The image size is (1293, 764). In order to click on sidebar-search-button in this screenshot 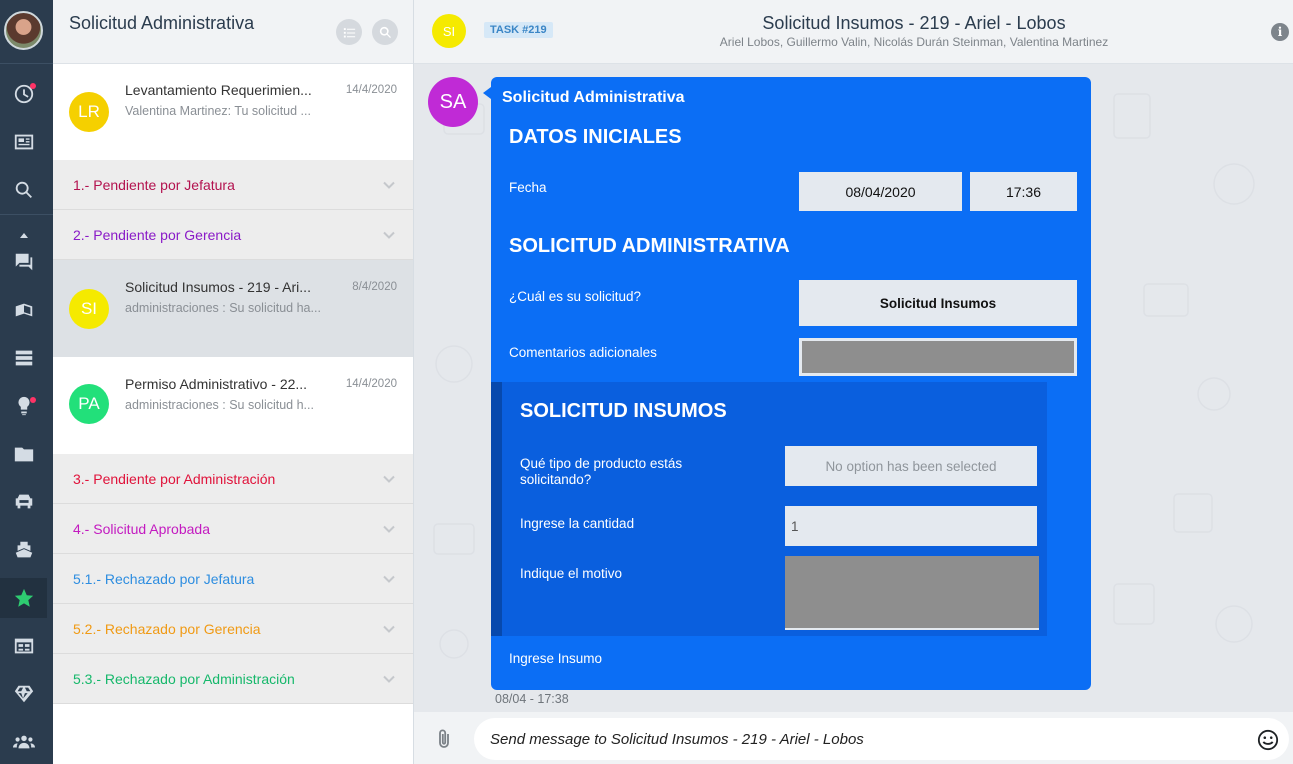, I will do `click(385, 32)`.